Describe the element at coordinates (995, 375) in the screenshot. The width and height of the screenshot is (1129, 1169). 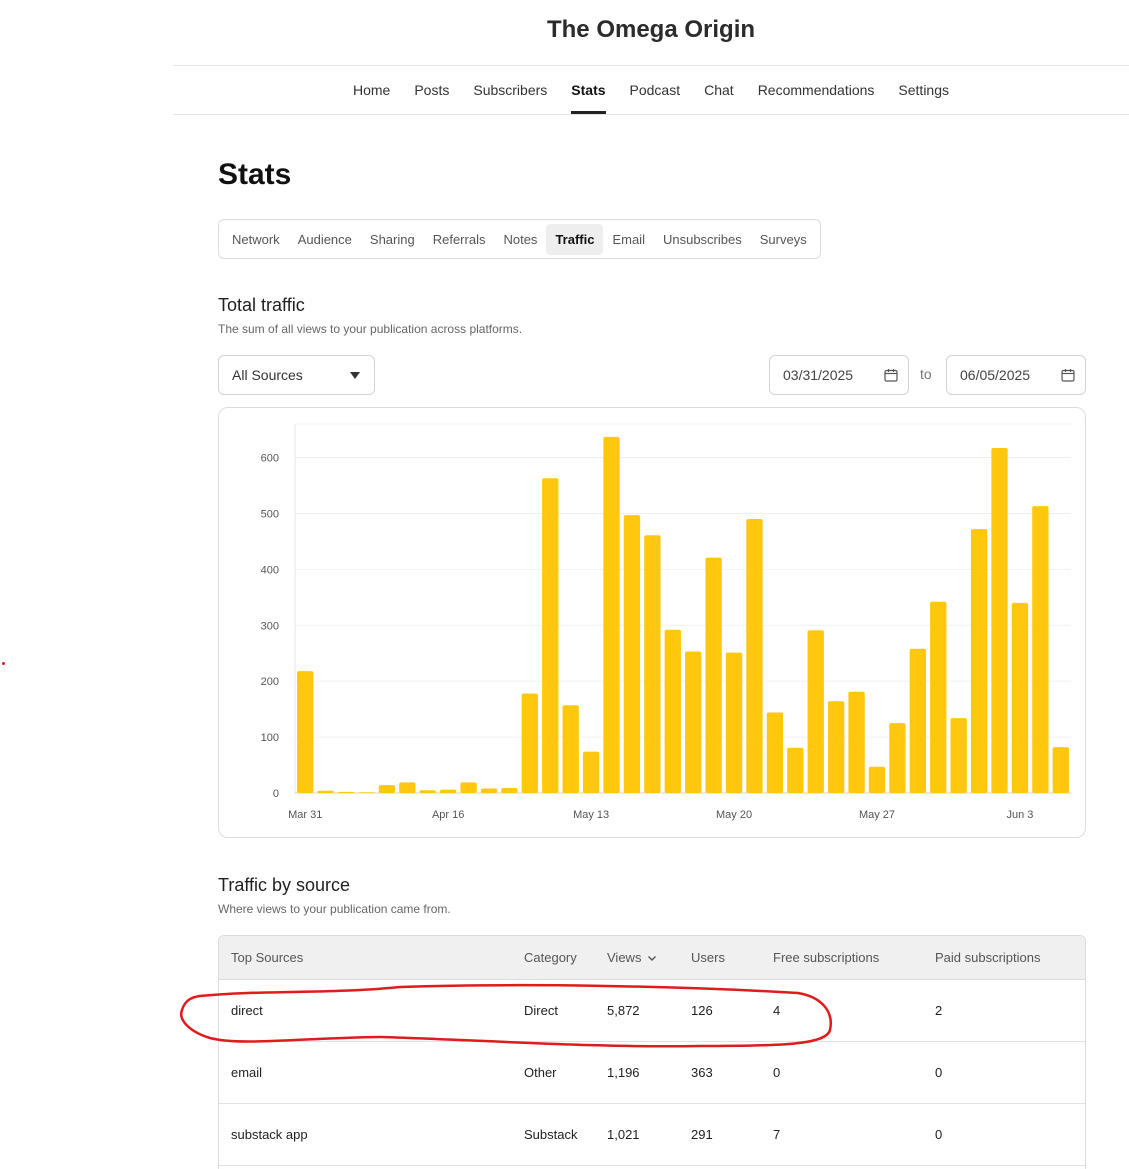
I see `date-to-value: 06/05/2025` at that location.